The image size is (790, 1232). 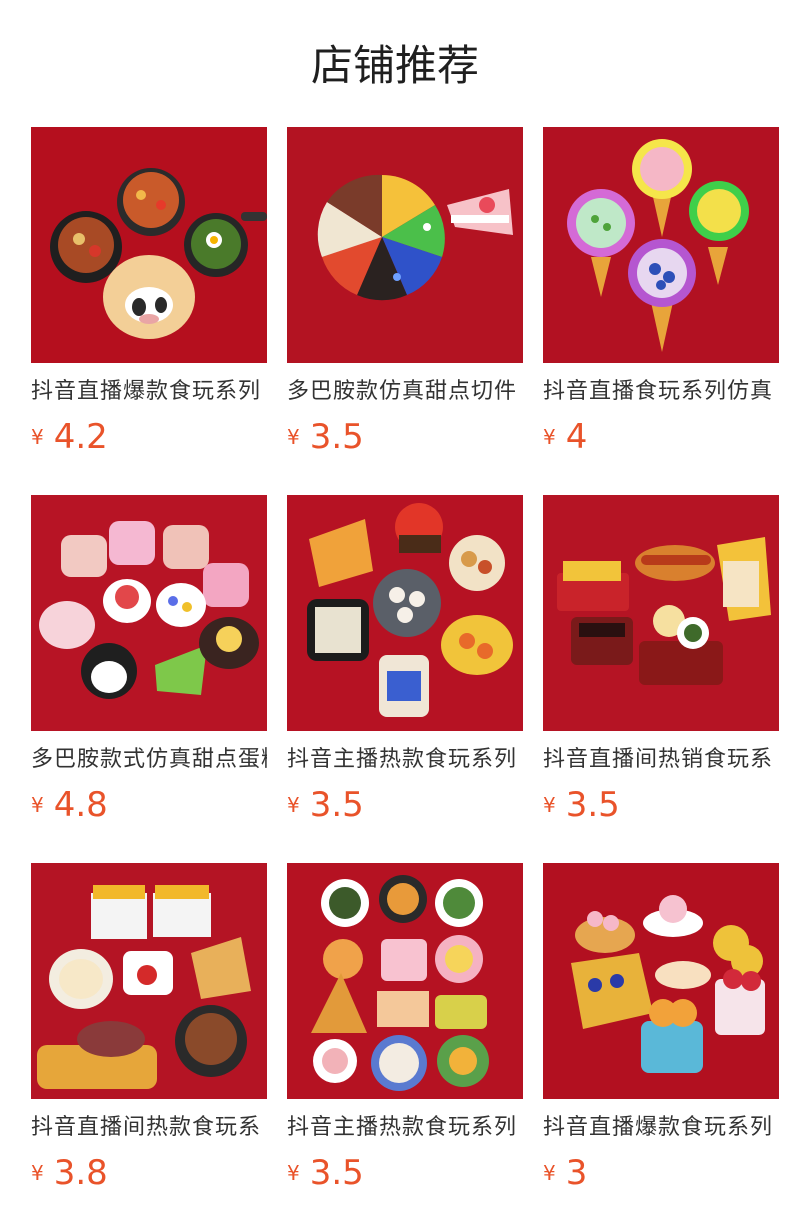 I want to click on product-card: 抖音直播间热销食玩系 ¥3.5, so click(x=661, y=663).